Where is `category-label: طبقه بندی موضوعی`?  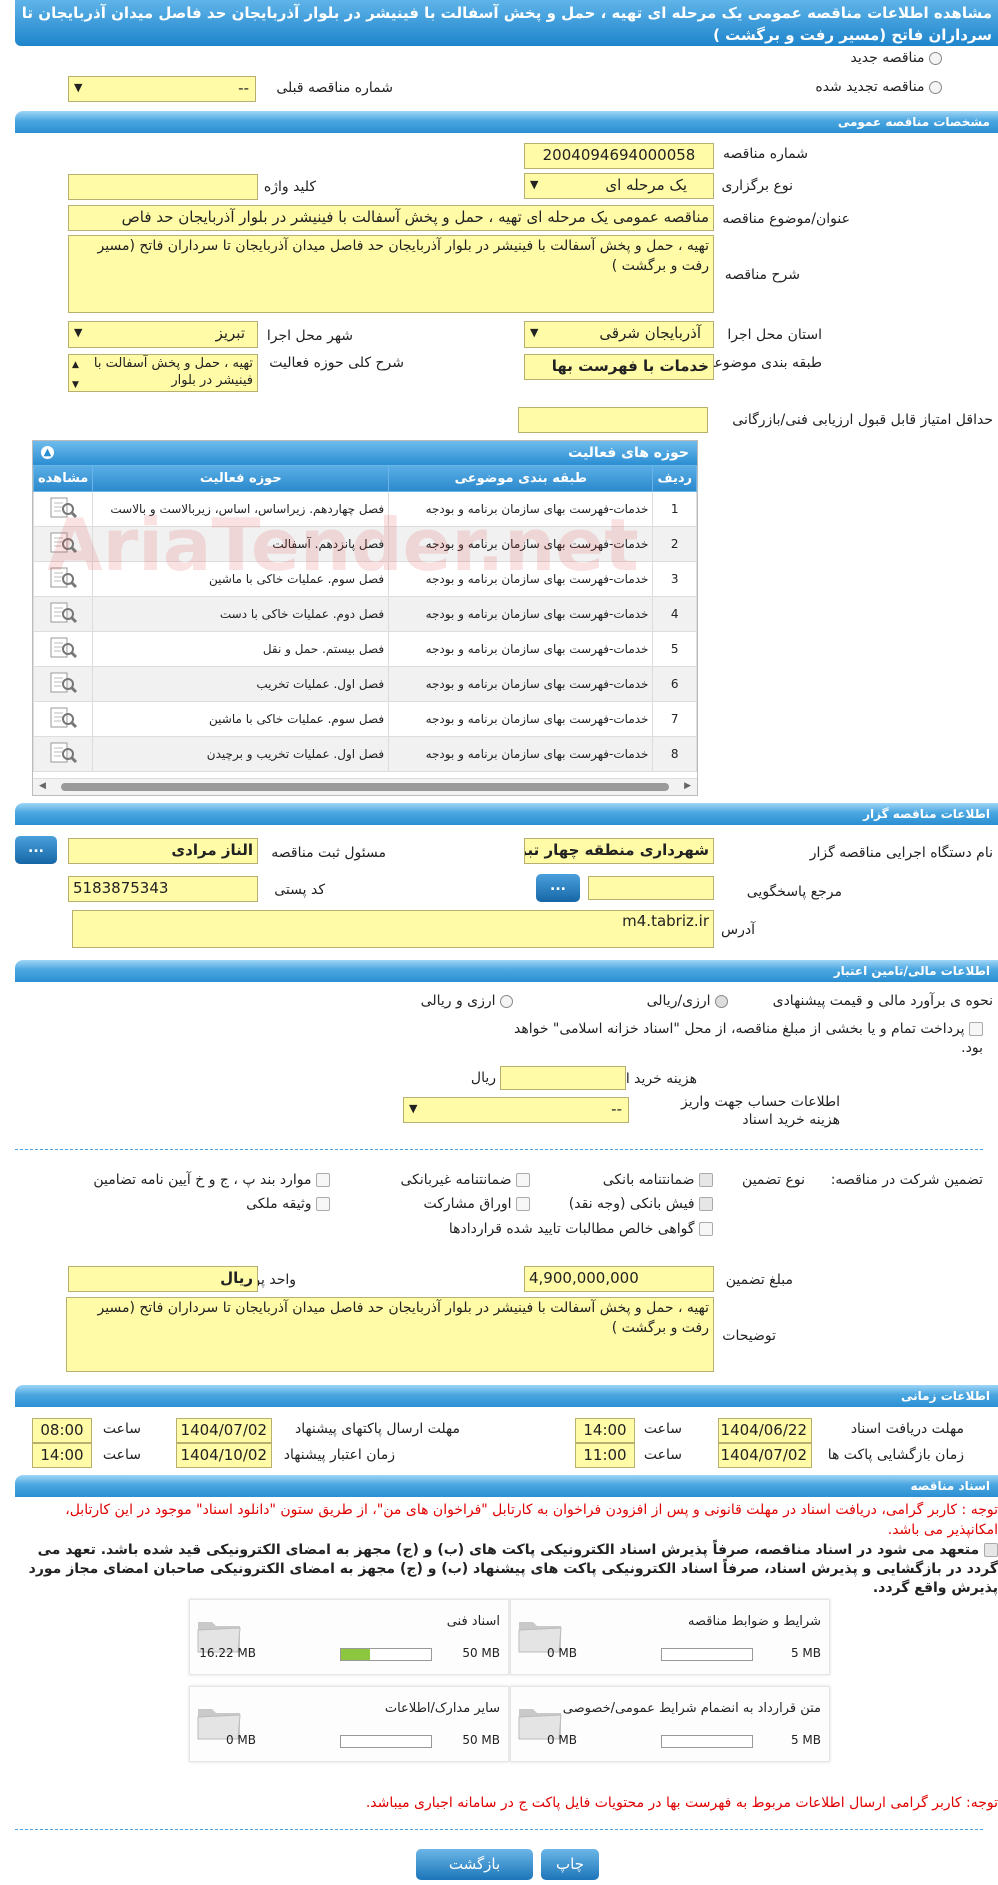
category-label: طبقه بندی موضوعی is located at coordinates (762, 363).